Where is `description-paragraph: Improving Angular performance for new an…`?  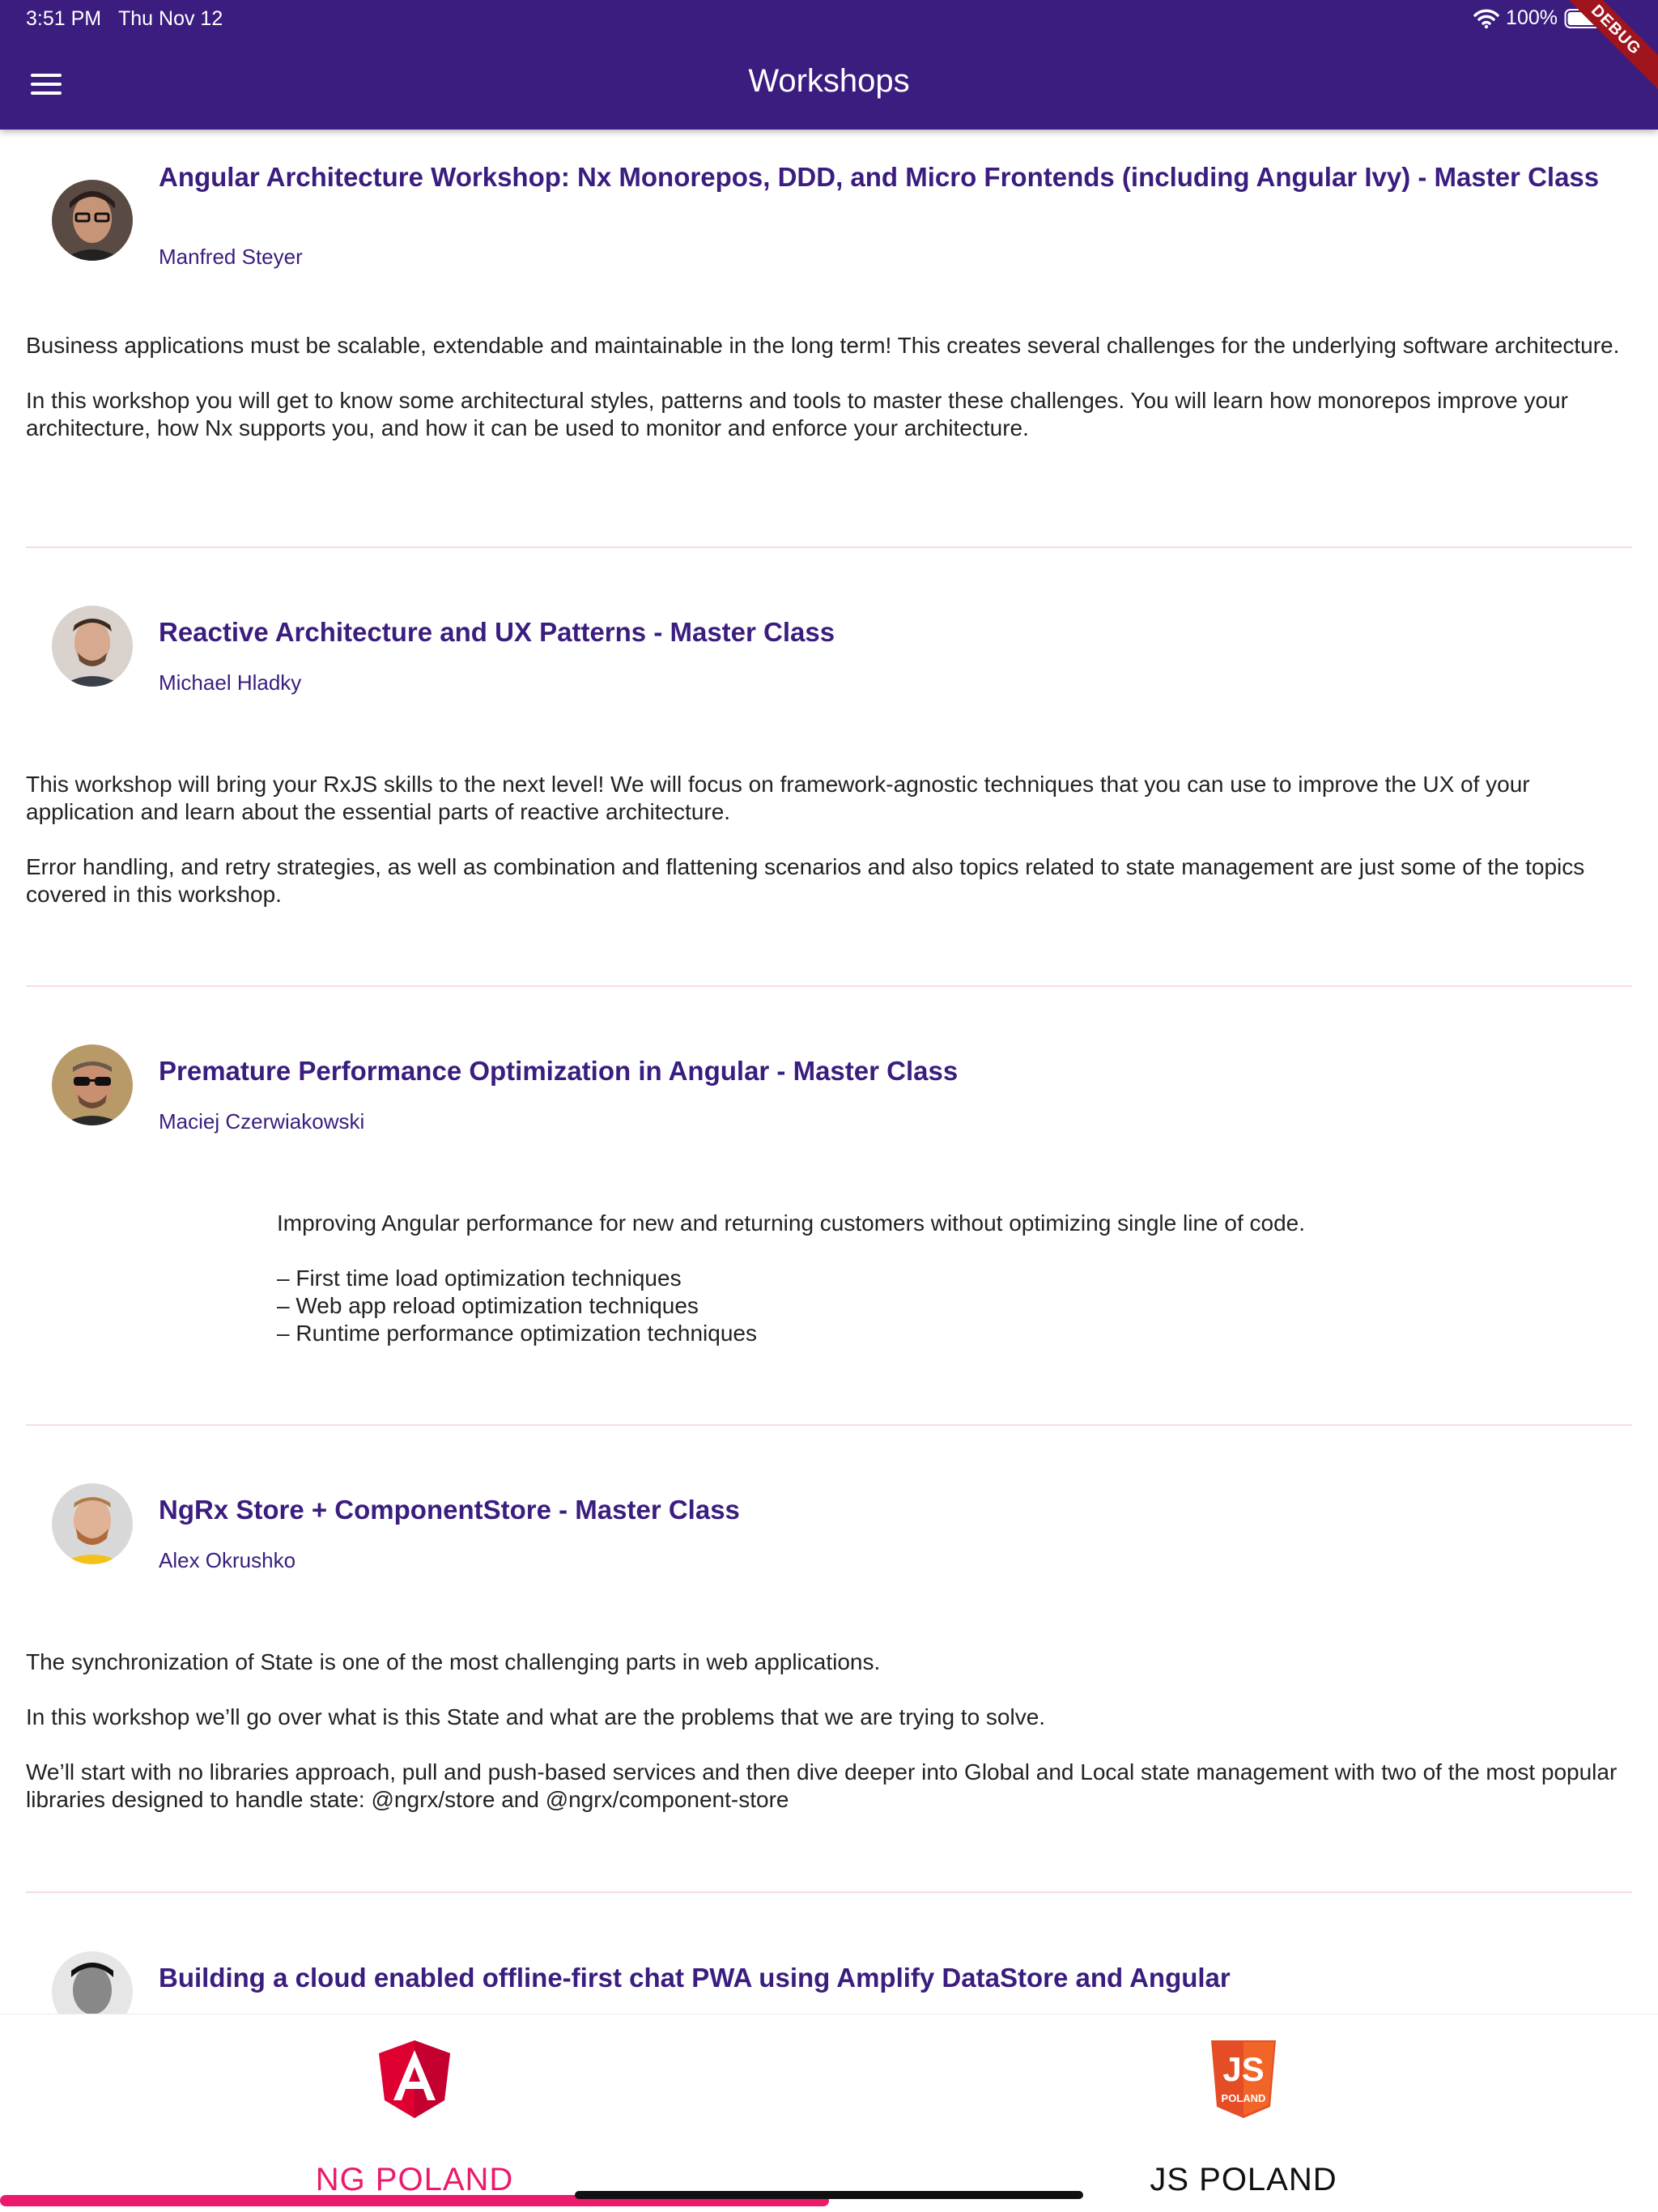 description-paragraph: Improving Angular performance for new an… is located at coordinates (791, 1223).